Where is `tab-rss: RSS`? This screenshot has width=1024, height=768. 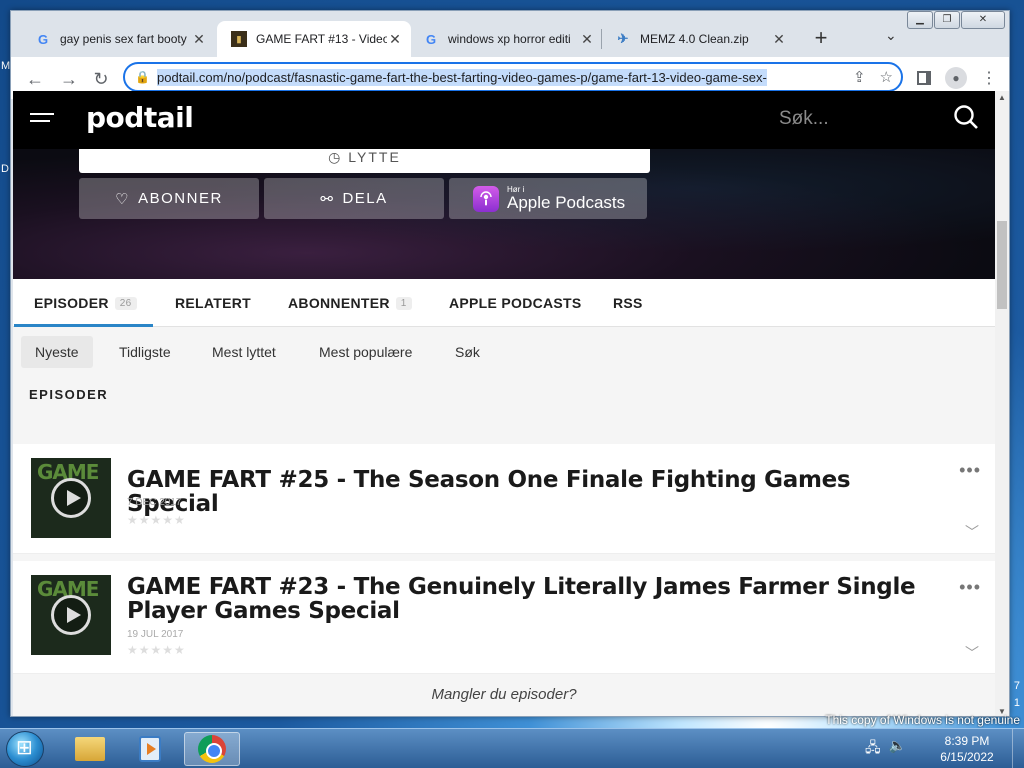 tab-rss: RSS is located at coordinates (628, 303).